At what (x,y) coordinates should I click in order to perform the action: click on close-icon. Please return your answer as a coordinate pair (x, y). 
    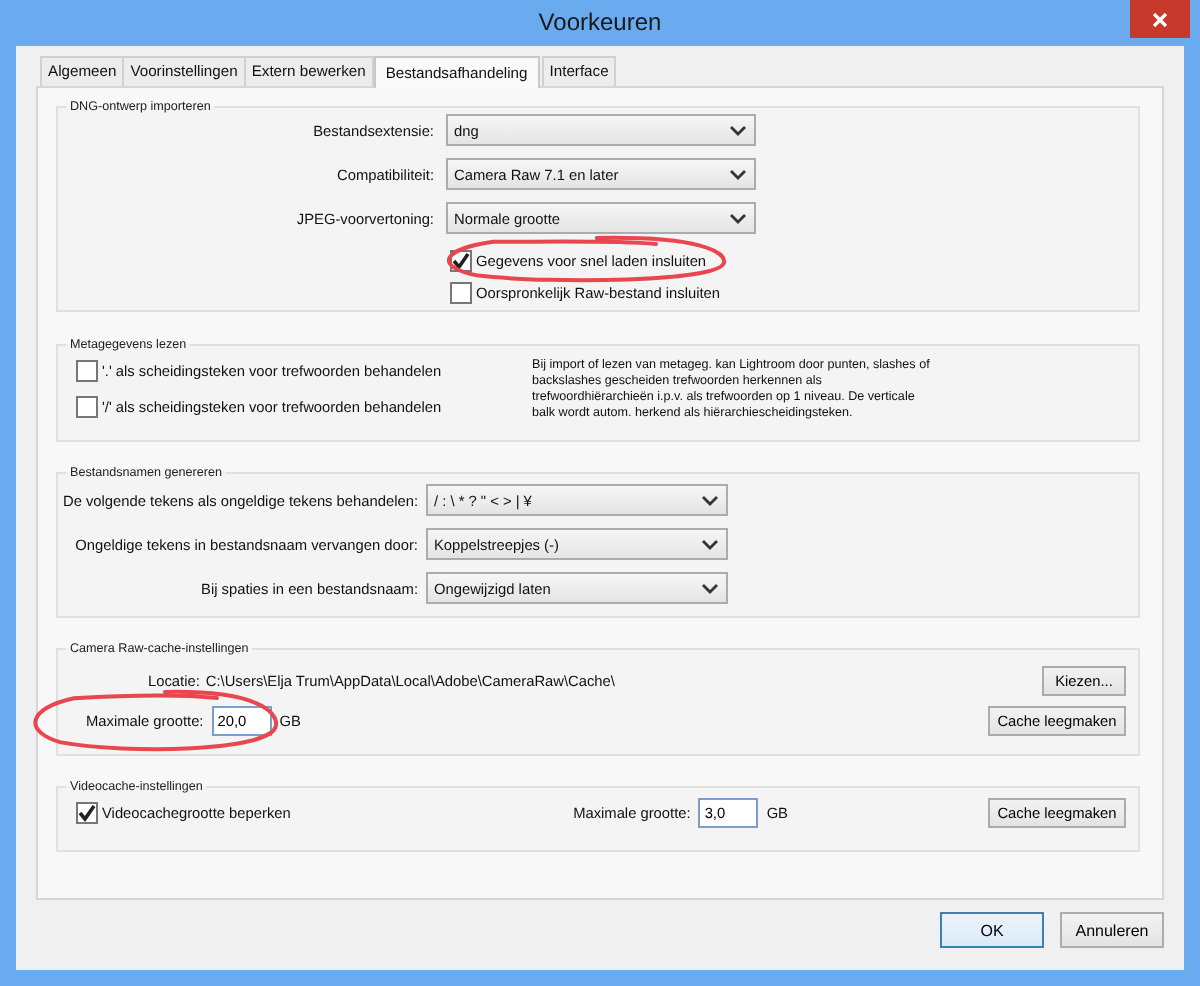
    Looking at the image, I should click on (1160, 19).